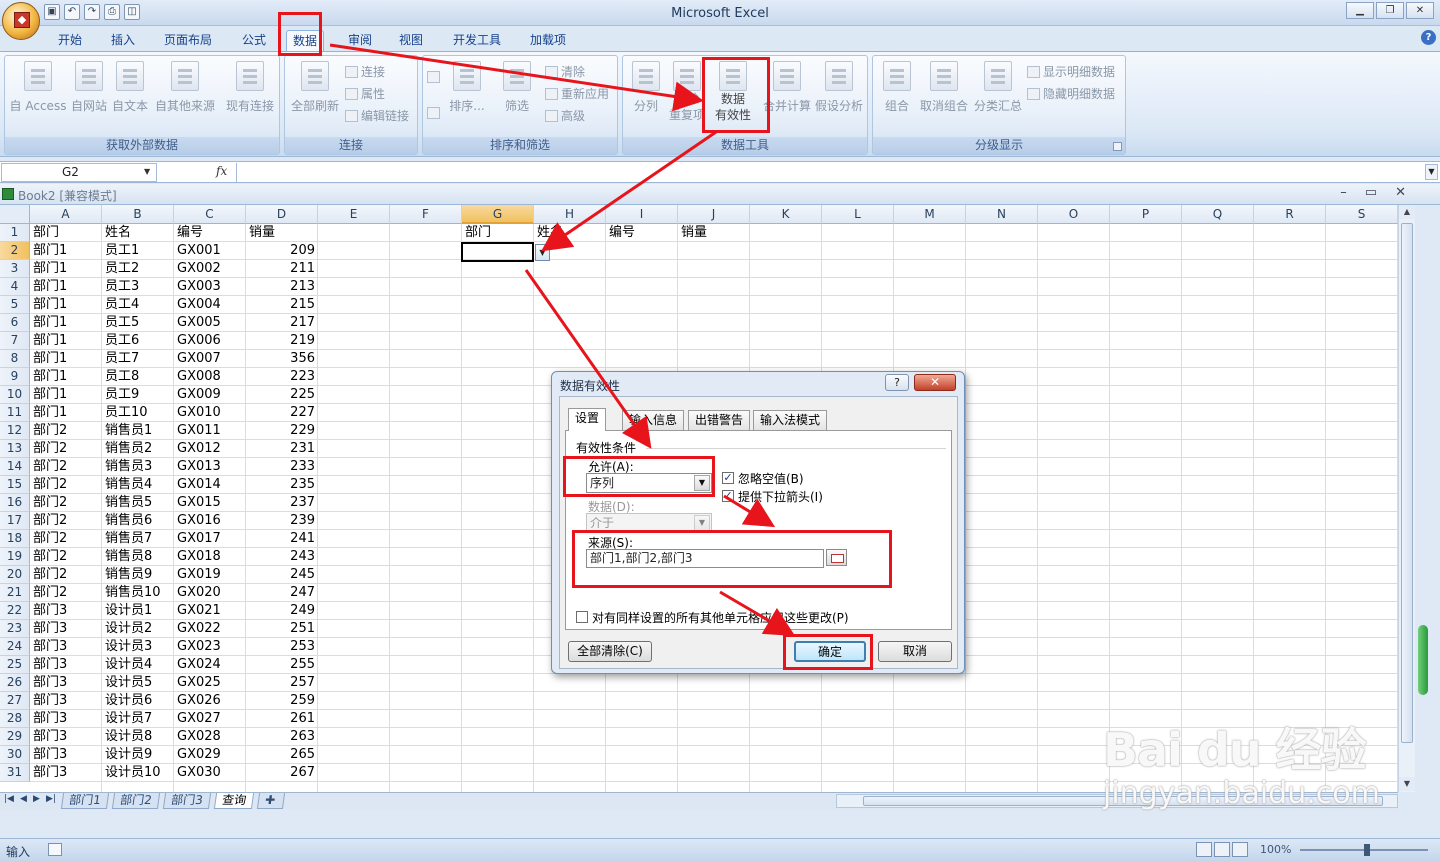  What do you see at coordinates (138, 377) in the screenshot?
I see `cell: 员工8` at bounding box center [138, 377].